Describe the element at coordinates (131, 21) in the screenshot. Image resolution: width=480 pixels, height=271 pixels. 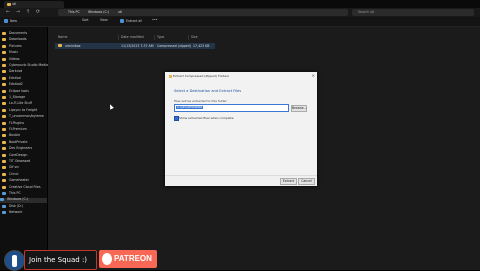
I see `extract-all-button: Extract all` at that location.